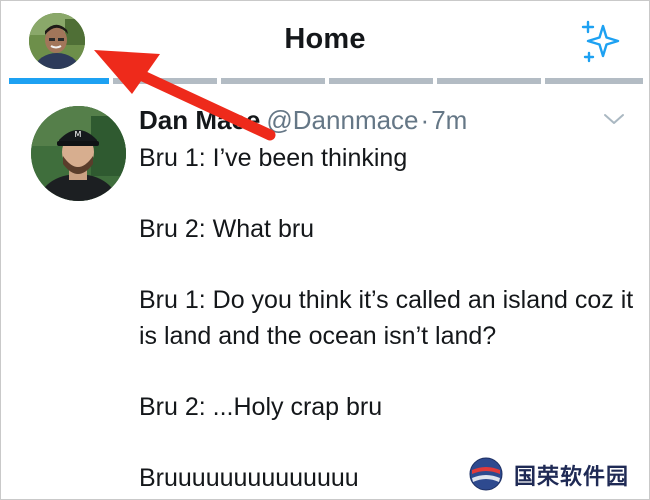 The height and width of the screenshot is (500, 650). I want to click on tweet-line: Bru 2: ...Holy crap bru, so click(261, 406).